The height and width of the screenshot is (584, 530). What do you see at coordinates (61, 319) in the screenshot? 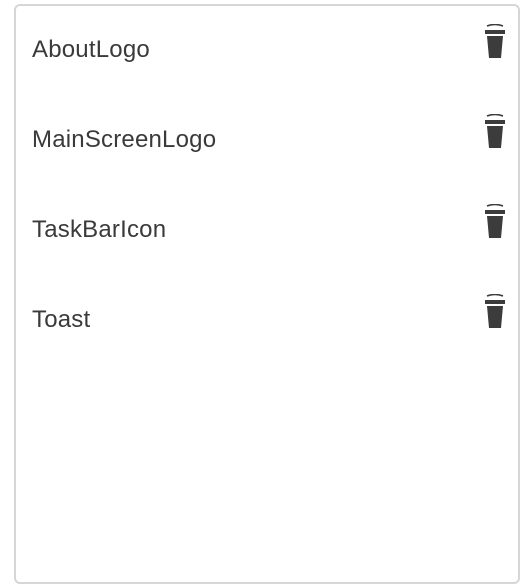
I see `item-label: Toast` at bounding box center [61, 319].